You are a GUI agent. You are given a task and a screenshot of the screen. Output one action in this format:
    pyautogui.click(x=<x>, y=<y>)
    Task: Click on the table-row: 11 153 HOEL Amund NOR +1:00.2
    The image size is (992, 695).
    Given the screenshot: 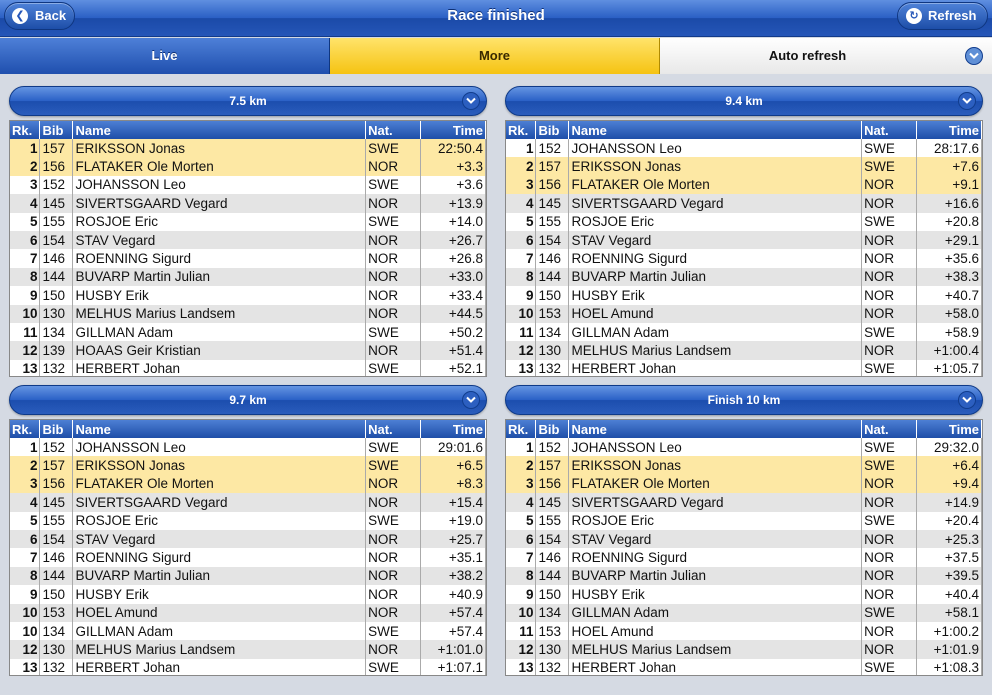 What is the action you would take?
    pyautogui.click(x=744, y=631)
    